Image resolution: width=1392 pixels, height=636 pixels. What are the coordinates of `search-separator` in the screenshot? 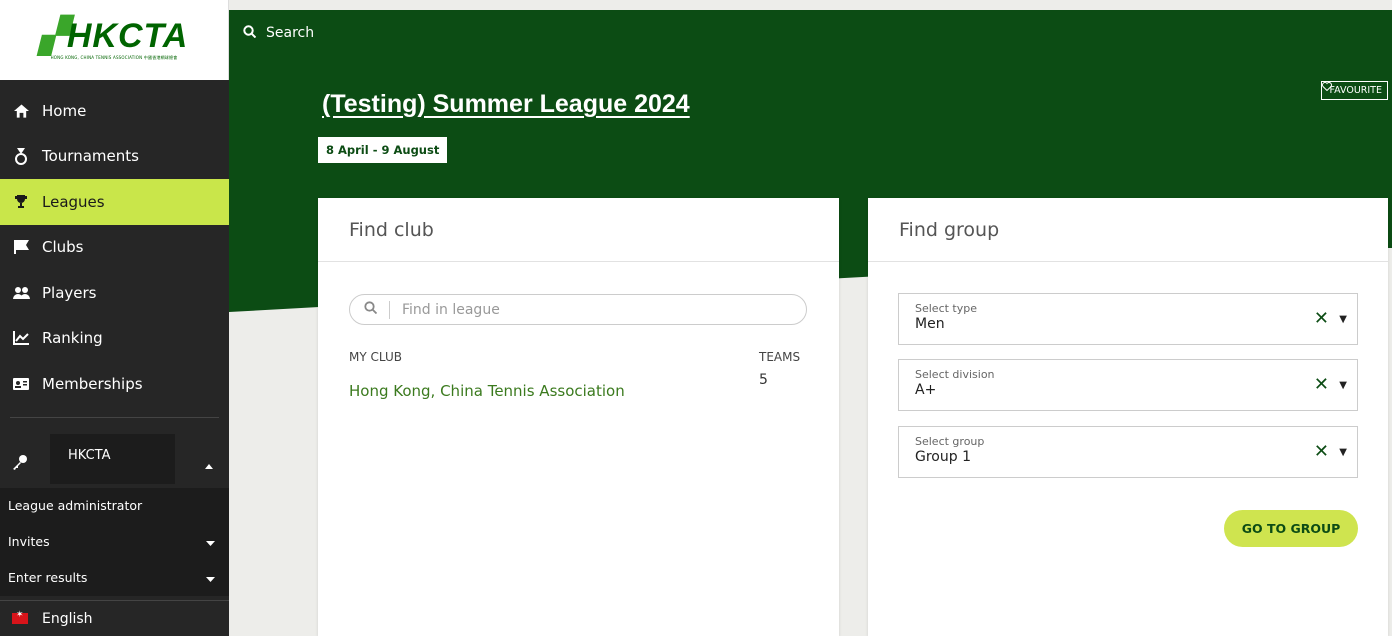 It's located at (389, 309).